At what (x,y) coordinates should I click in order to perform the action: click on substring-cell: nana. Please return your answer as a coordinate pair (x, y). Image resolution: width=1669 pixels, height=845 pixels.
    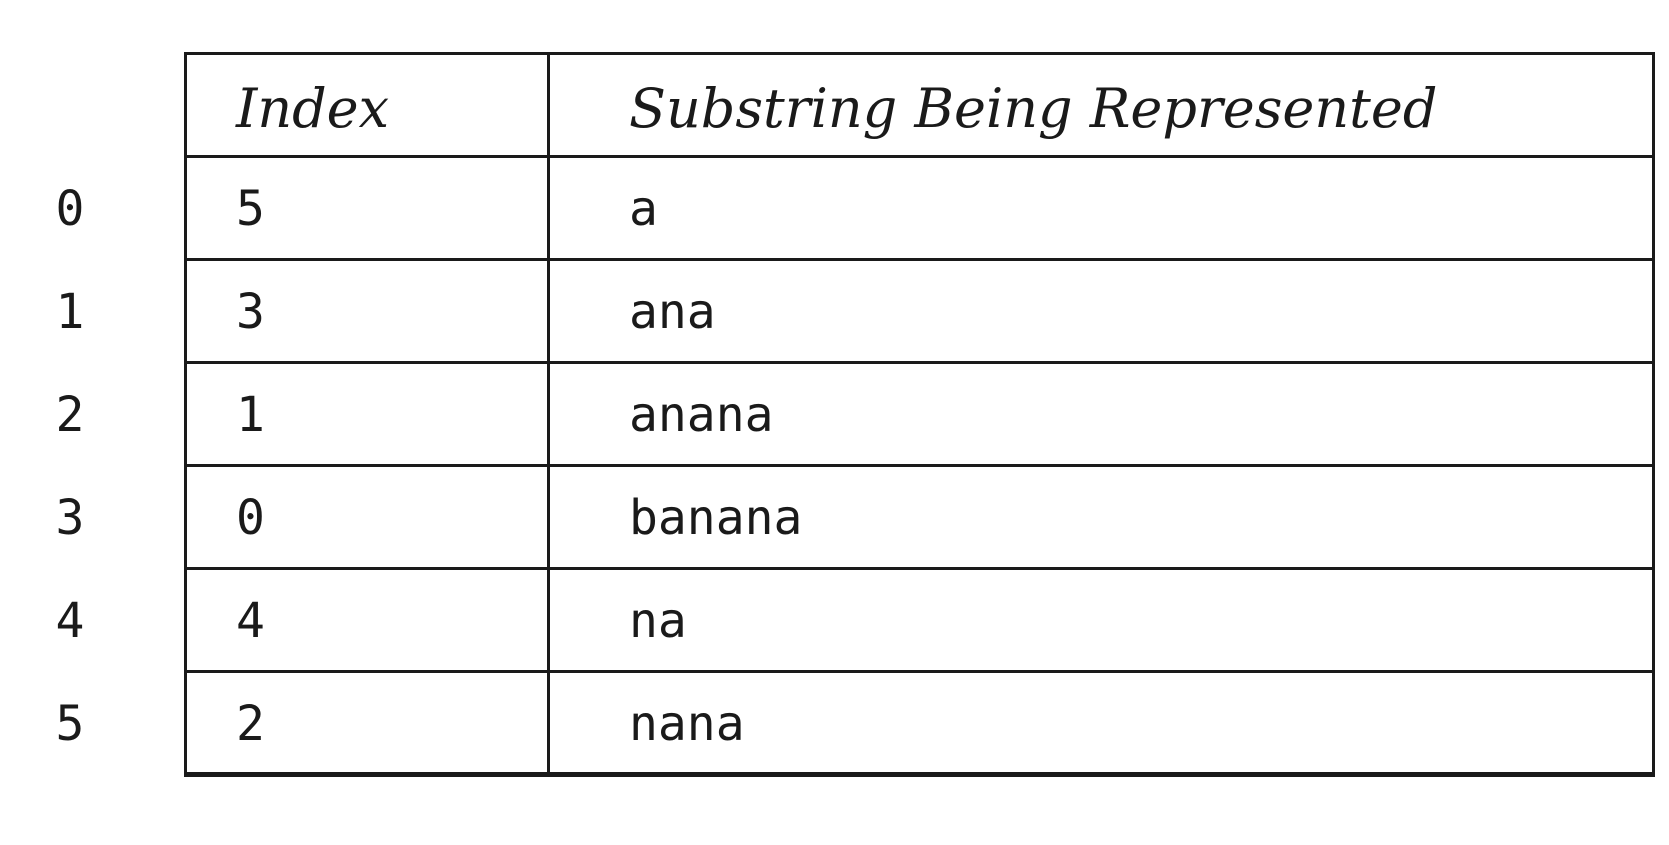
    Looking at the image, I should click on (1101, 723).